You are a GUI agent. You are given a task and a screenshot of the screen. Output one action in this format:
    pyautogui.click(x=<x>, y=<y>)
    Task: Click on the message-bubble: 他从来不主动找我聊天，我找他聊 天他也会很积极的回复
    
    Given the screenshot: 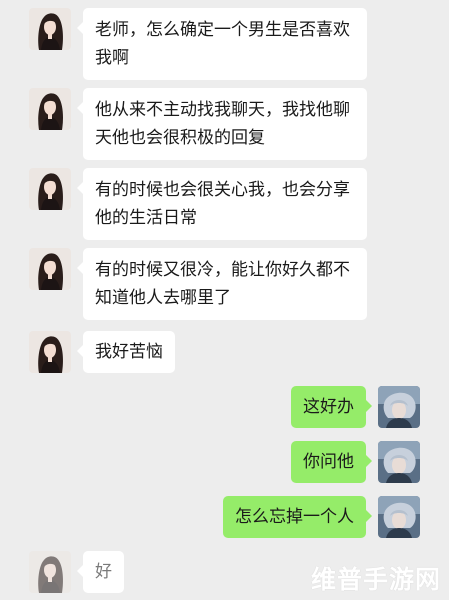 What is the action you would take?
    pyautogui.click(x=222, y=124)
    